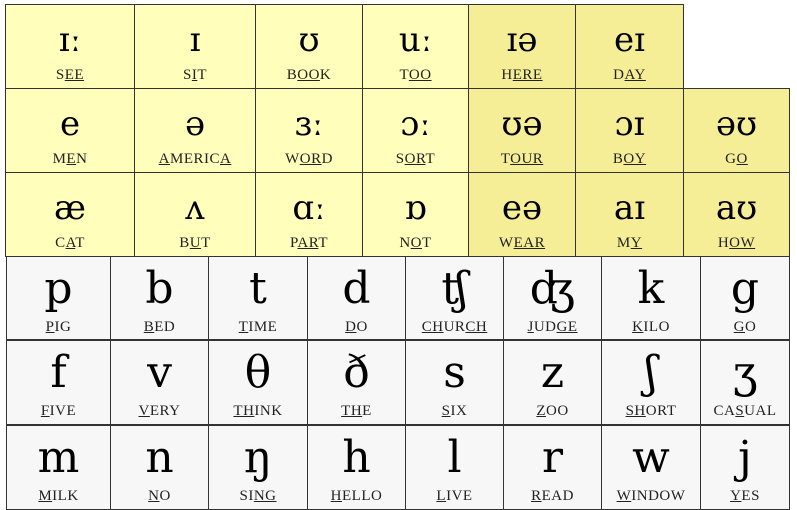 The height and width of the screenshot is (510, 797). I want to click on vowel-cell: ɔː SORT, so click(415, 130).